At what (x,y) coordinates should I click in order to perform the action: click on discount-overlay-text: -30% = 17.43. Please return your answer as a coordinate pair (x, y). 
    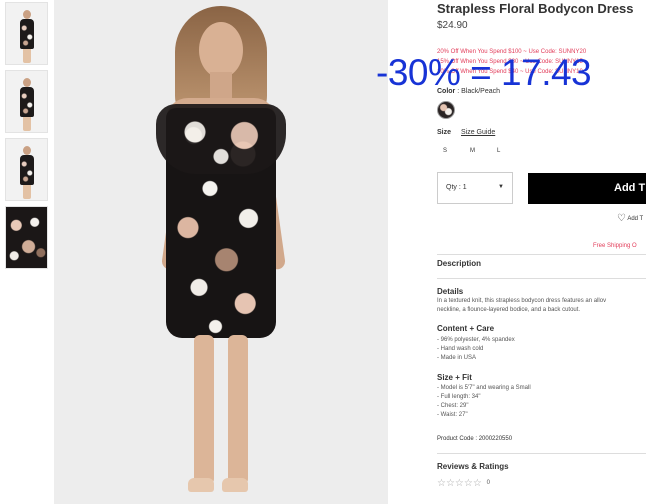
    Looking at the image, I should click on (484, 72).